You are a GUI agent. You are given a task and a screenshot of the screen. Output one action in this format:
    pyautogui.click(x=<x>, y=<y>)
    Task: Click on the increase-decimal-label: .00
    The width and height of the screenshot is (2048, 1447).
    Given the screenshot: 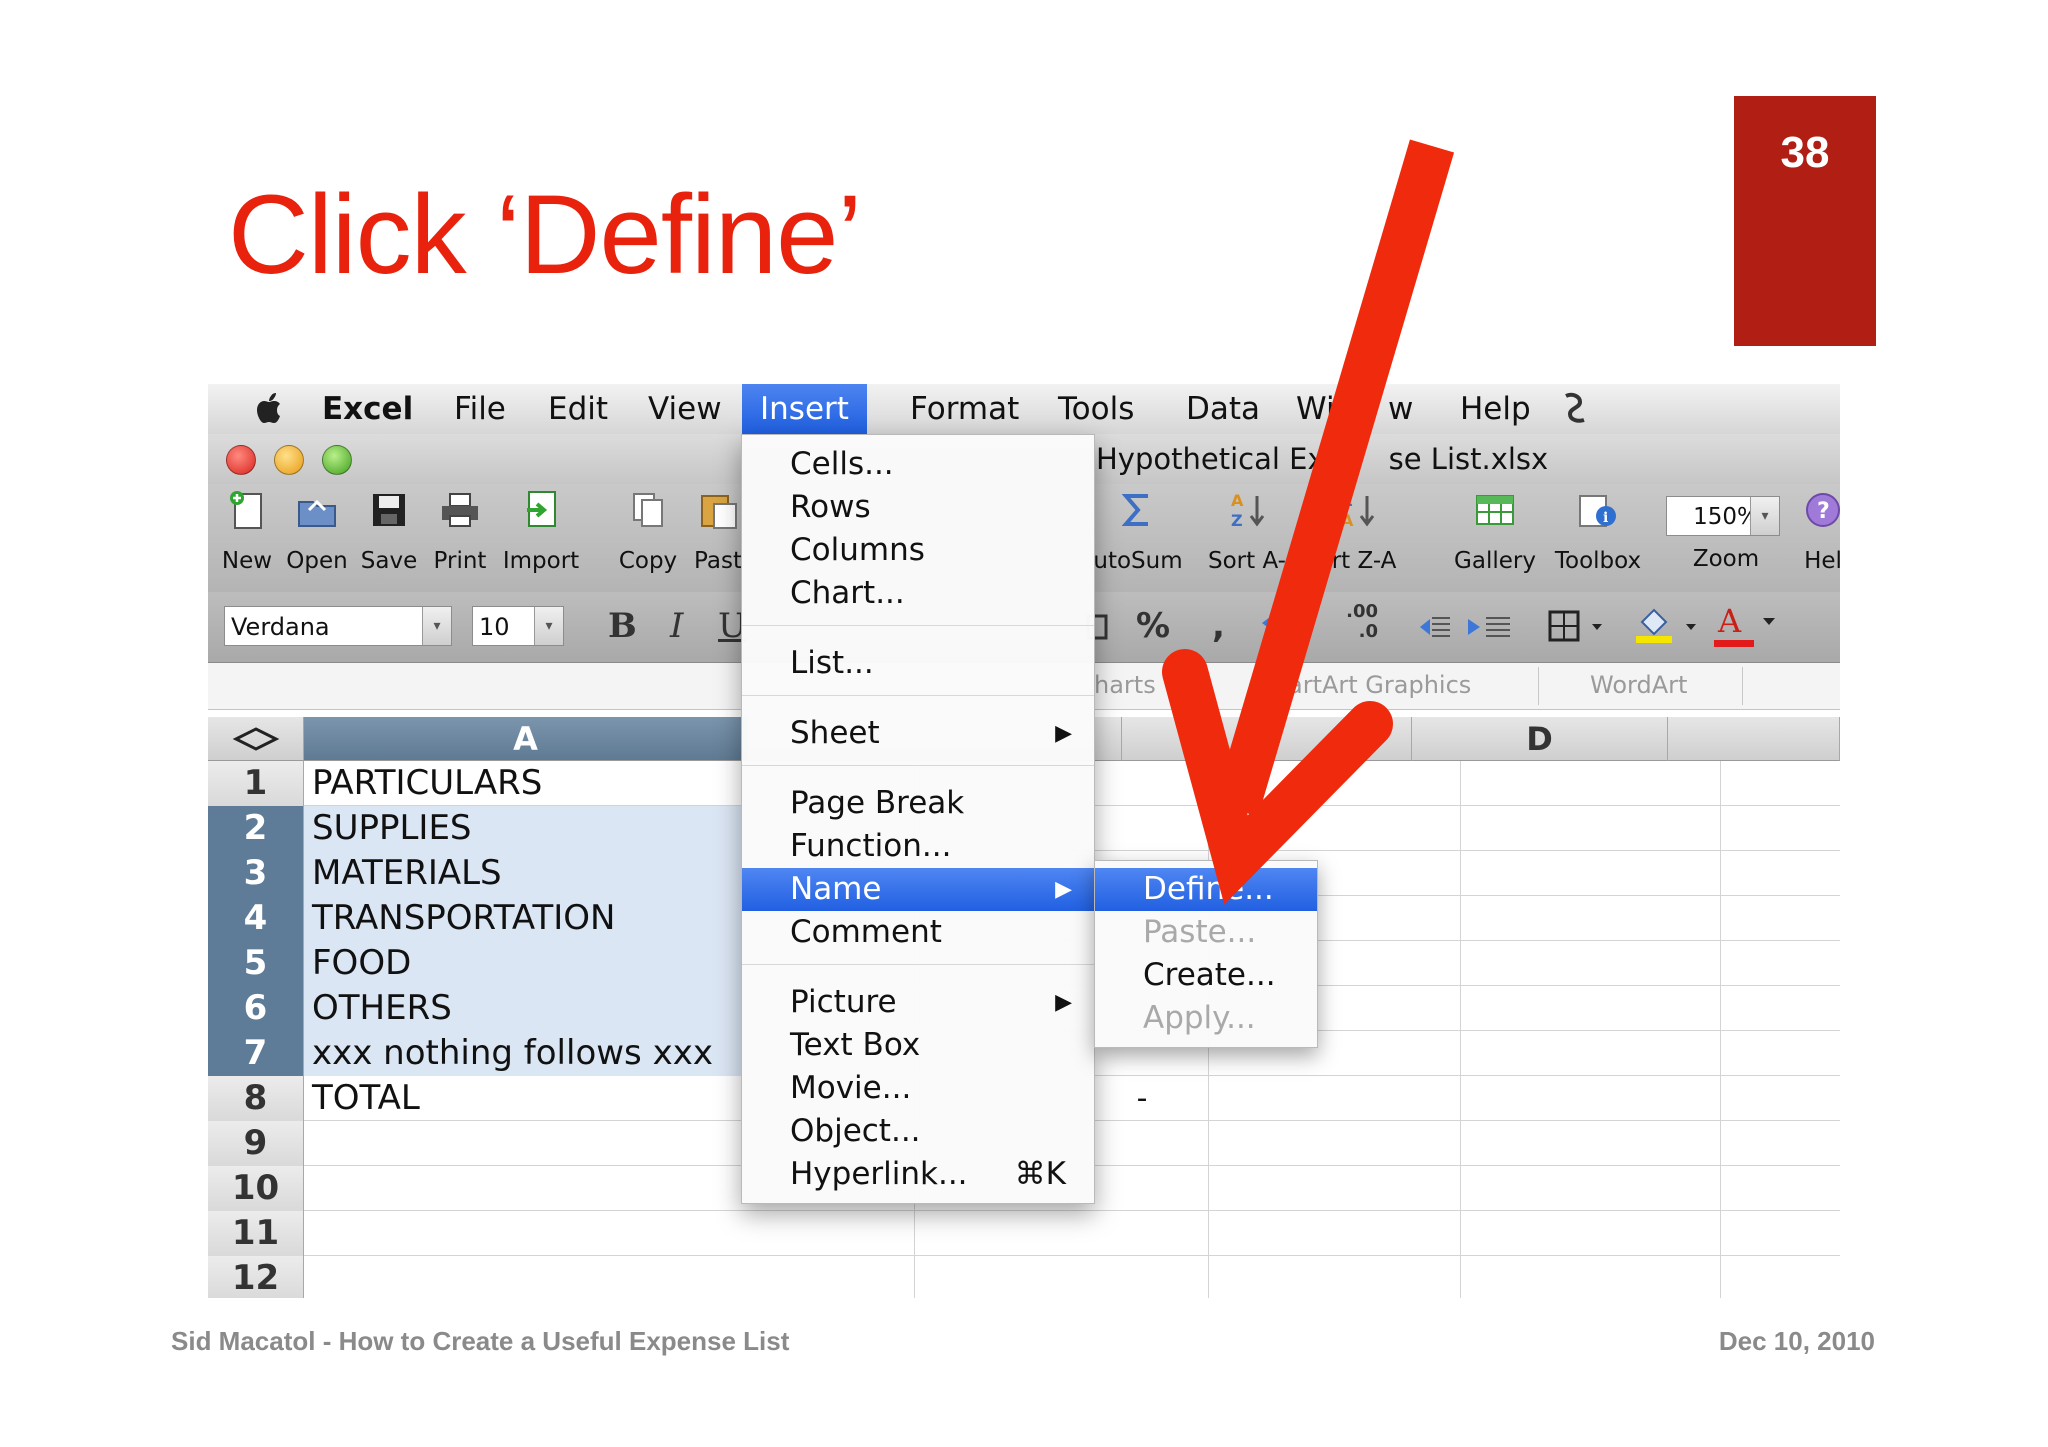 What is the action you would take?
    pyautogui.click(x=1352, y=612)
    